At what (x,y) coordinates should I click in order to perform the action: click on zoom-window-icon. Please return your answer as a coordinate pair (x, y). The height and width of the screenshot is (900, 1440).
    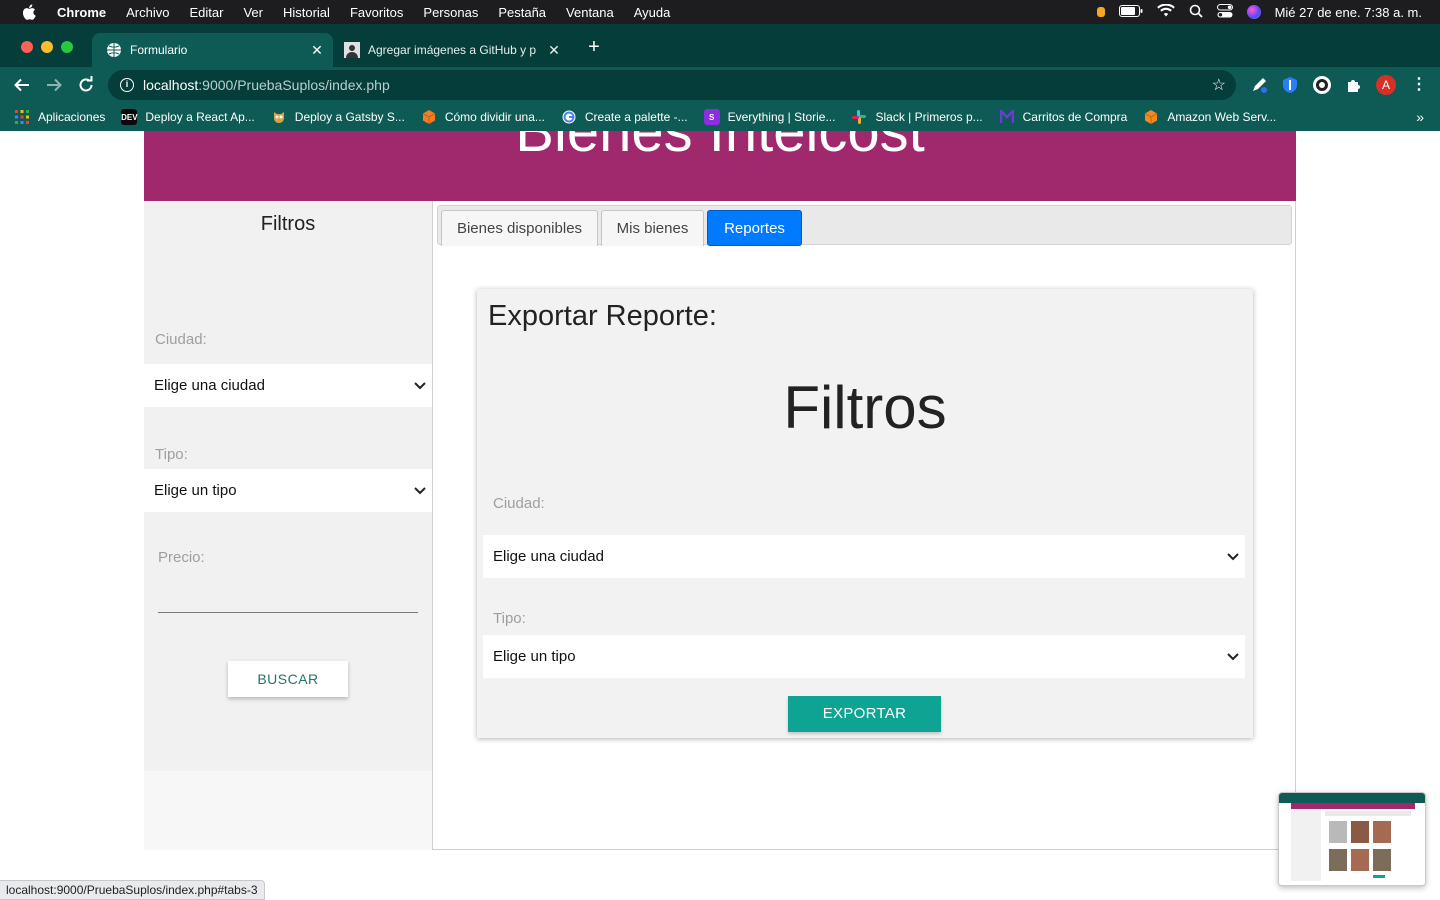
    Looking at the image, I should click on (67, 47).